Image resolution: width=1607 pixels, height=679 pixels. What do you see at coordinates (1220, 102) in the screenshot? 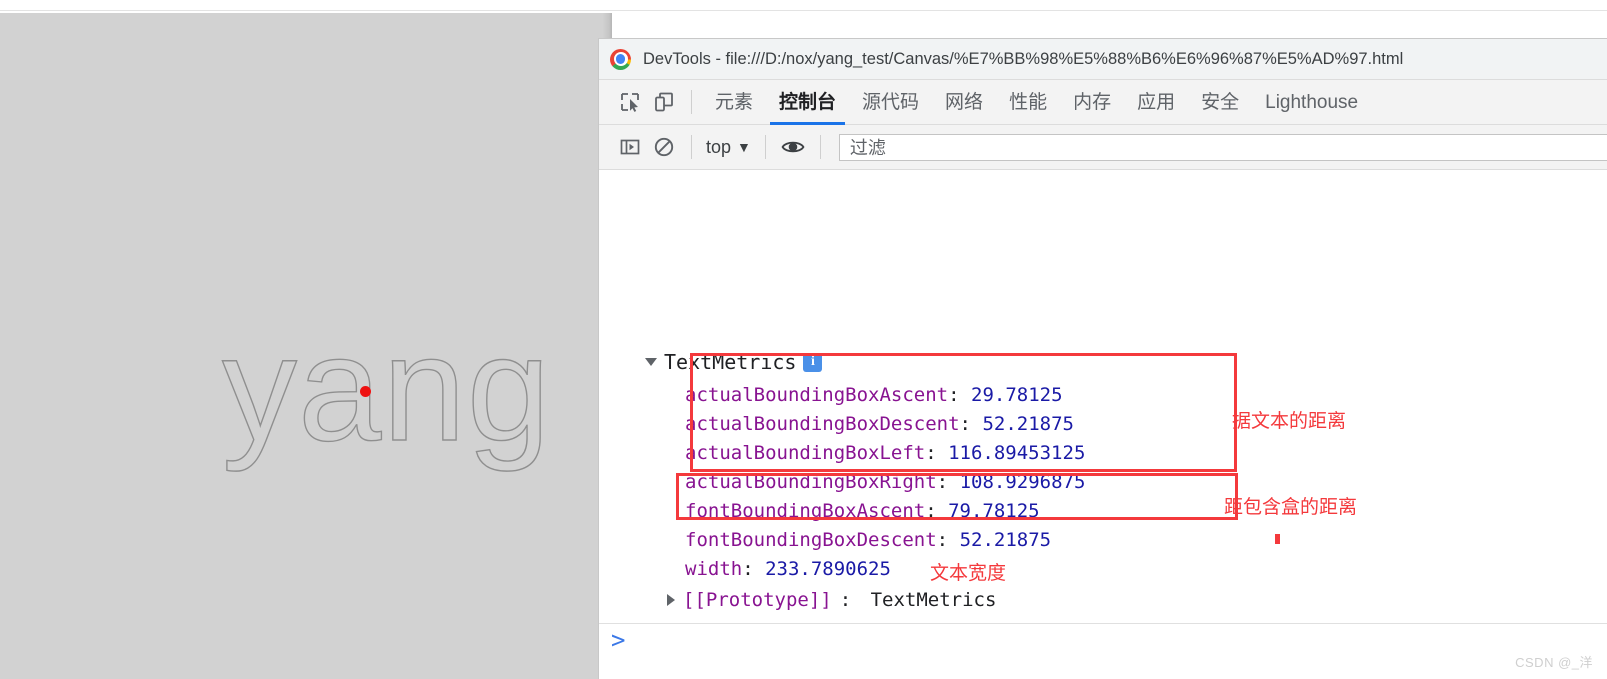
I see `tab-security: 安全` at bounding box center [1220, 102].